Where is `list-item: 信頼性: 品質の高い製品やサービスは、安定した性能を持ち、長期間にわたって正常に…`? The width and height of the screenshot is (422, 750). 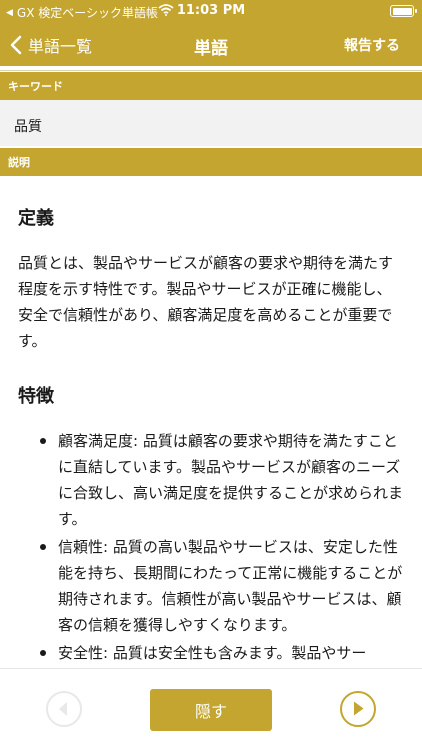
list-item: 信頼性: 品質の高い製品やサービスは、安定した性能を持ち、長期間にわたって正常に… is located at coordinates (222, 586).